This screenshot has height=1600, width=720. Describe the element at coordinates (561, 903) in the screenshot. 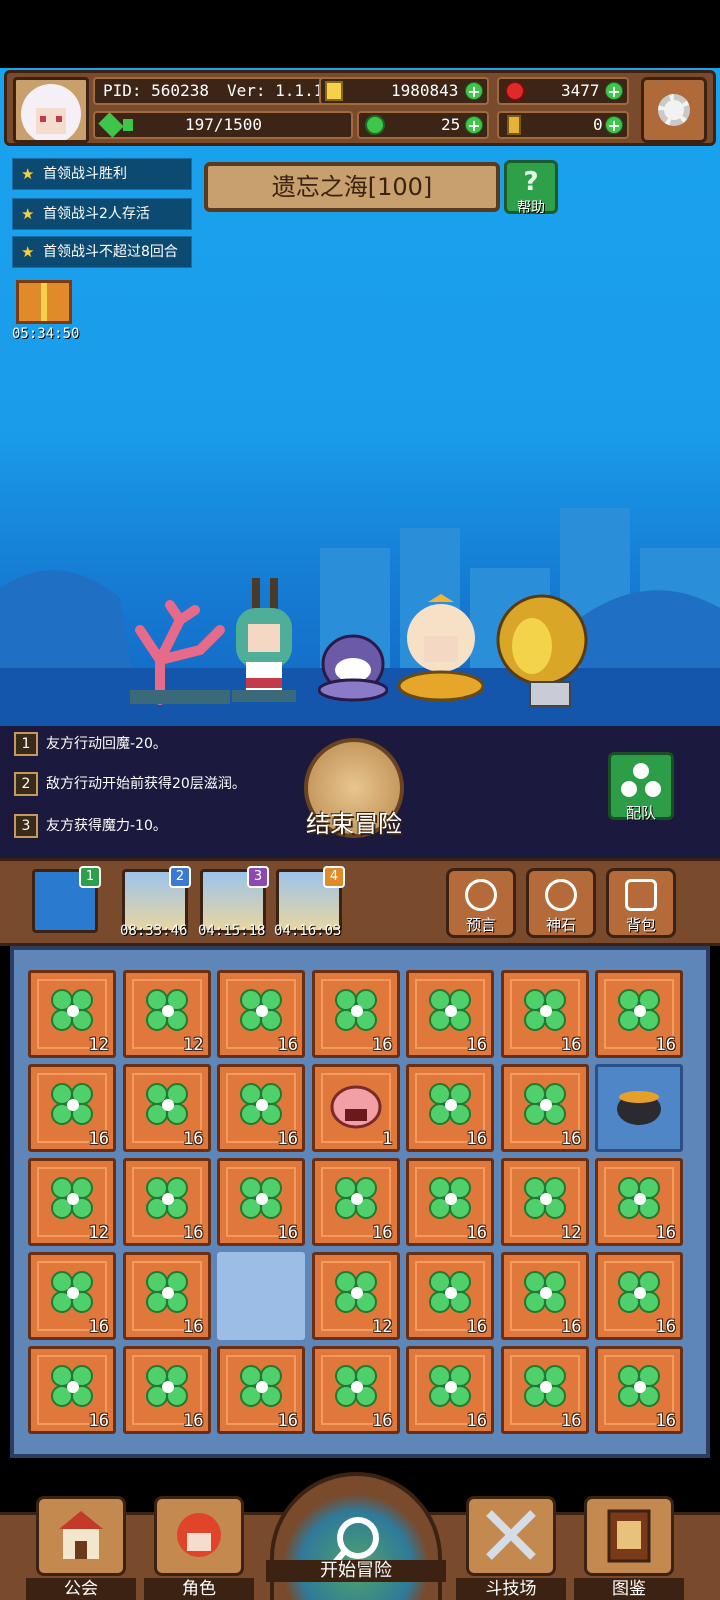

I see `godstone-button: 神石` at that location.